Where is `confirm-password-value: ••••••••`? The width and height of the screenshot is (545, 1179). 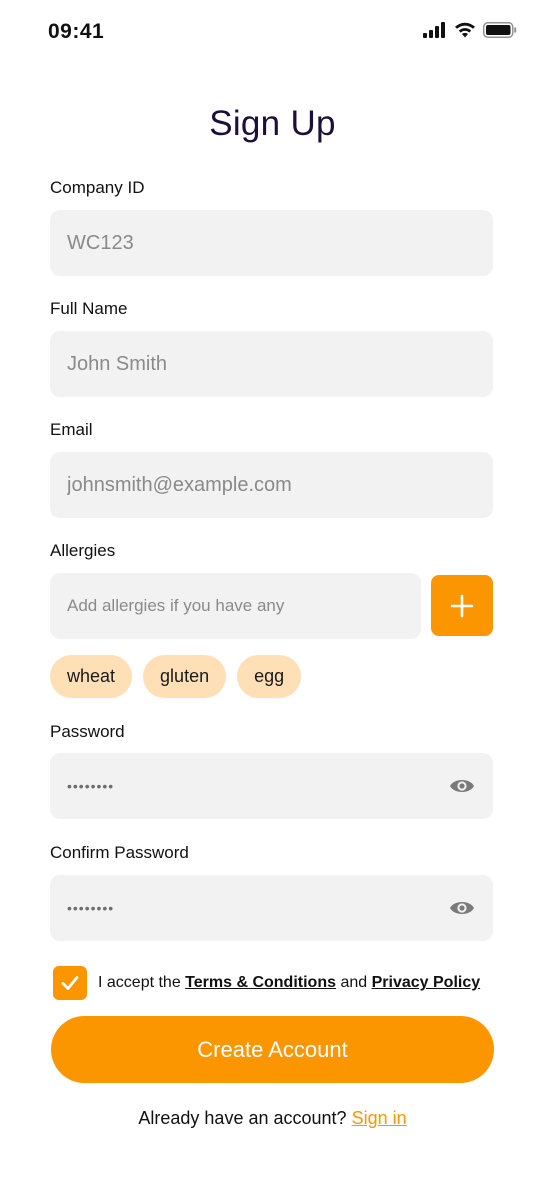
confirm-password-value: •••••••• is located at coordinates (91, 908).